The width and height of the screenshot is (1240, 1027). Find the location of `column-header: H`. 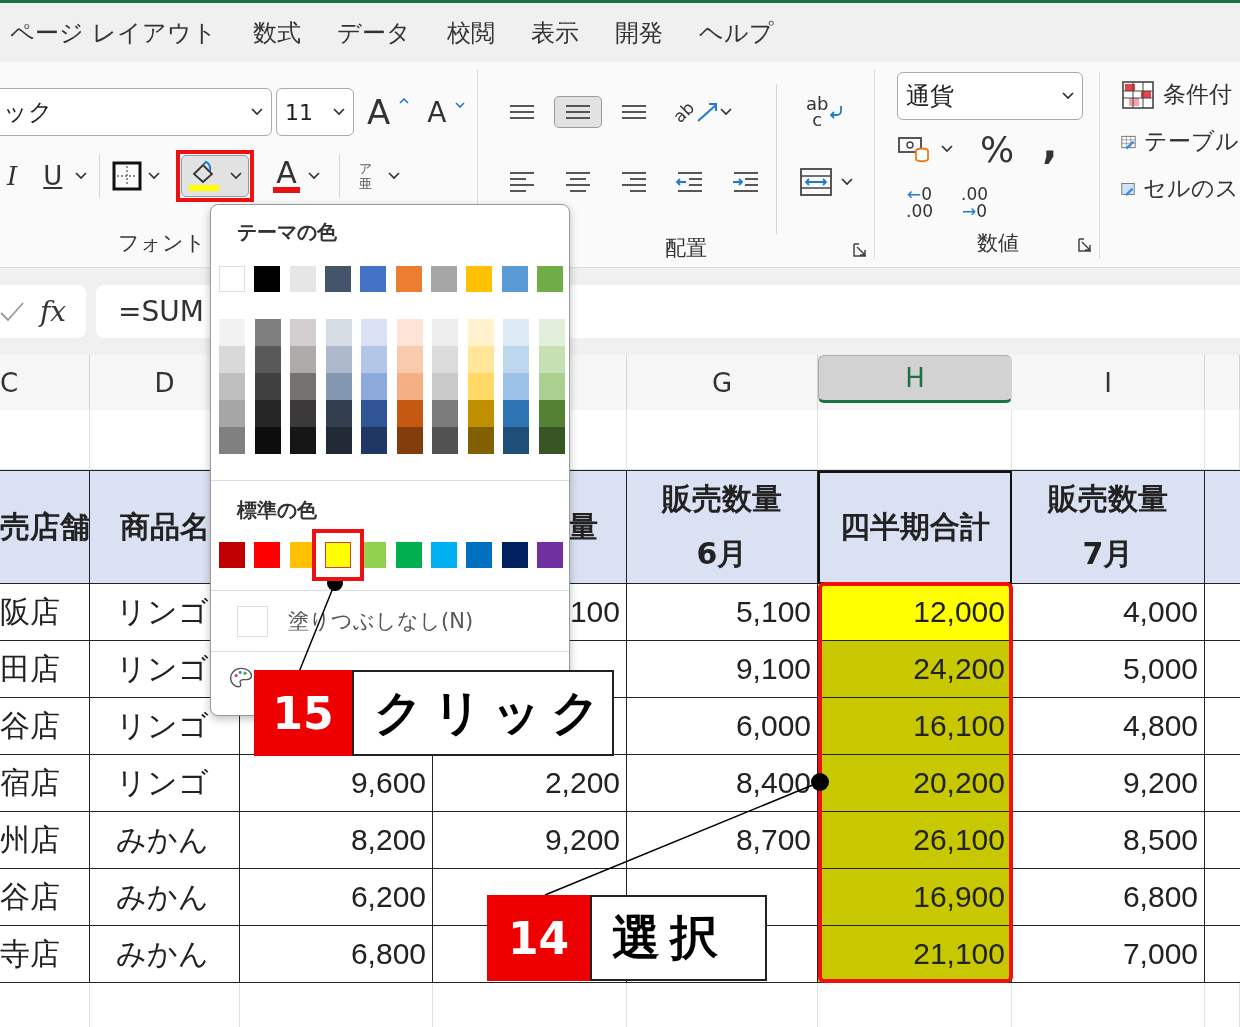

column-header: H is located at coordinates (915, 379).